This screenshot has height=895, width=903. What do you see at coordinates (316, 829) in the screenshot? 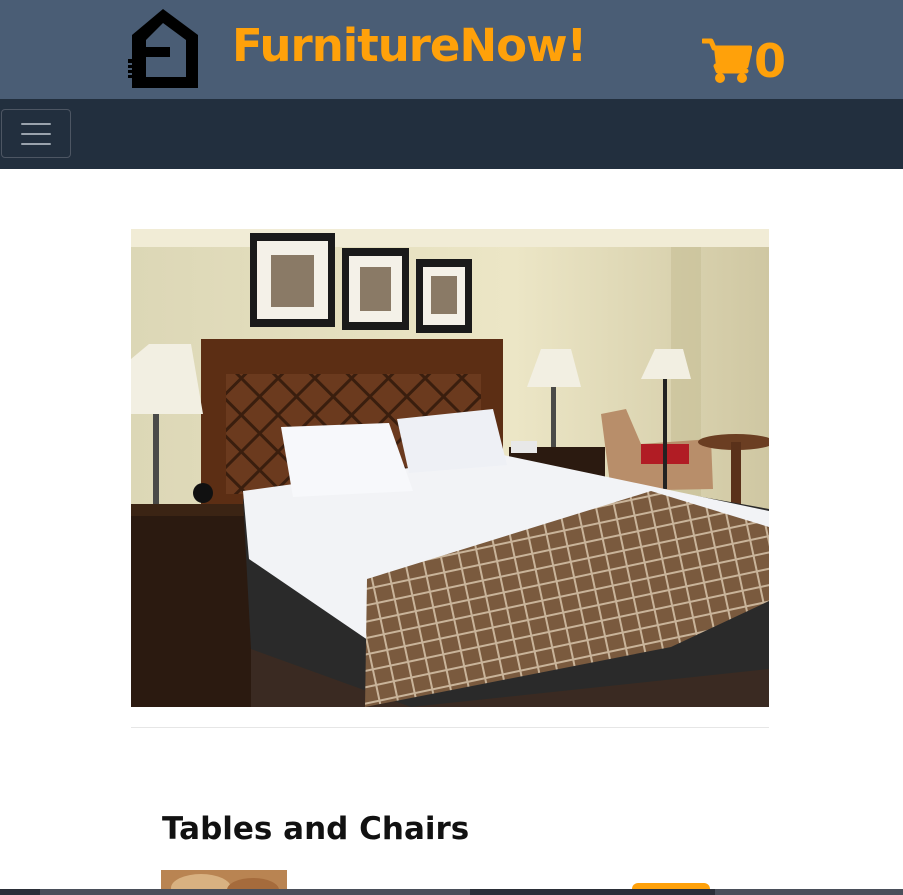
I see `section-title: Tables and Chairs` at bounding box center [316, 829].